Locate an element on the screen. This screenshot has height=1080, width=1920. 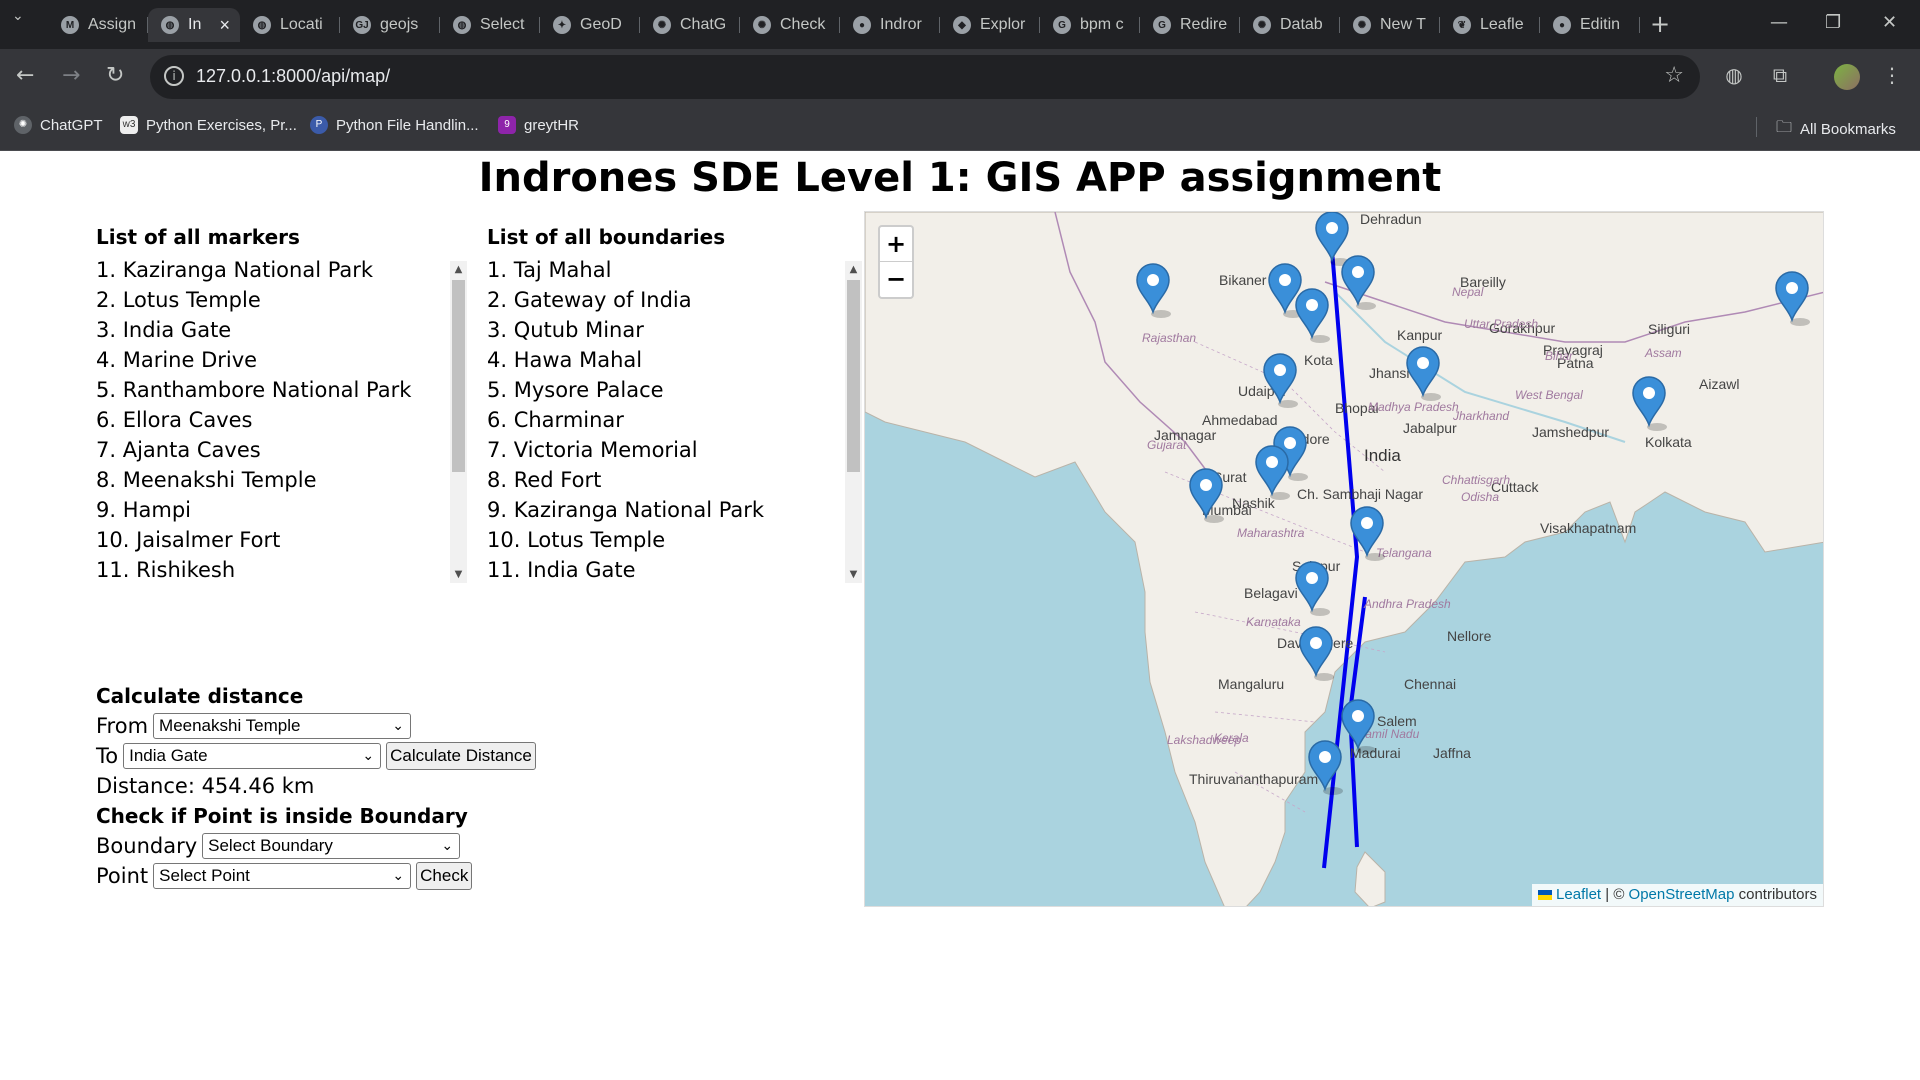
close-window-icon: ✕ is located at coordinates (1889, 22).